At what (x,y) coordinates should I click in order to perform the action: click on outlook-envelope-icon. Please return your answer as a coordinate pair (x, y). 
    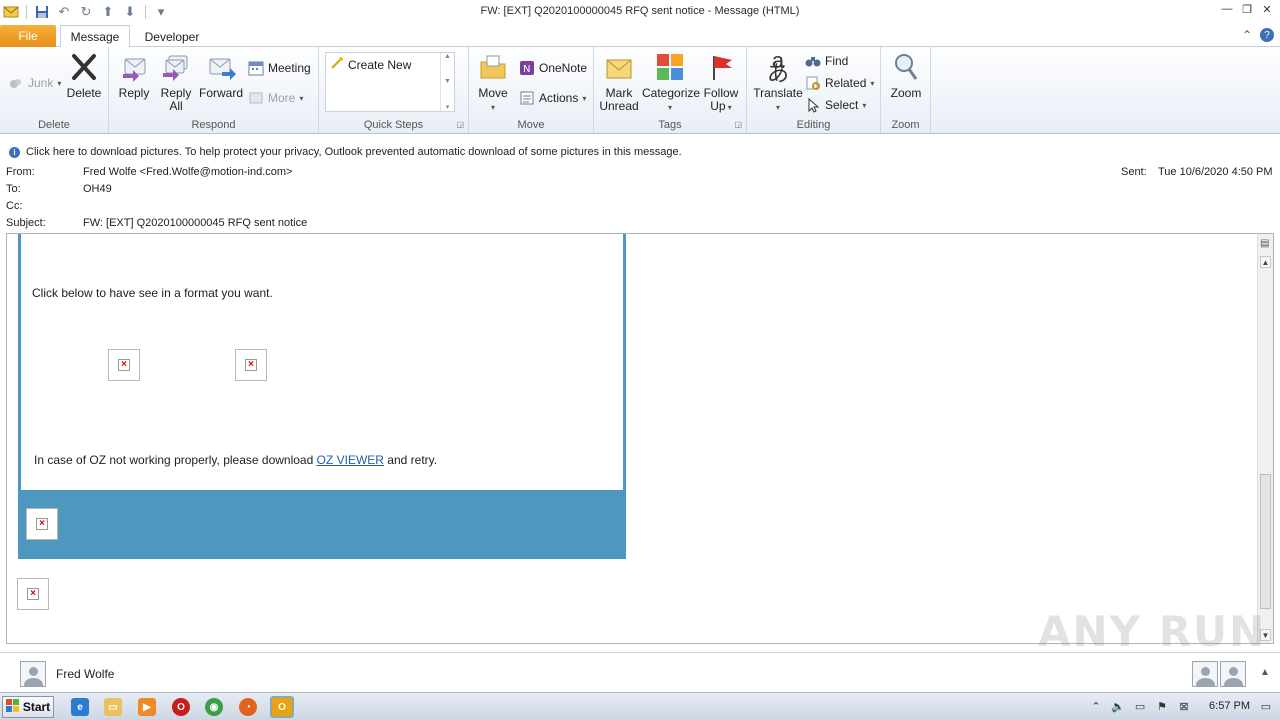
    Looking at the image, I should click on (11, 12).